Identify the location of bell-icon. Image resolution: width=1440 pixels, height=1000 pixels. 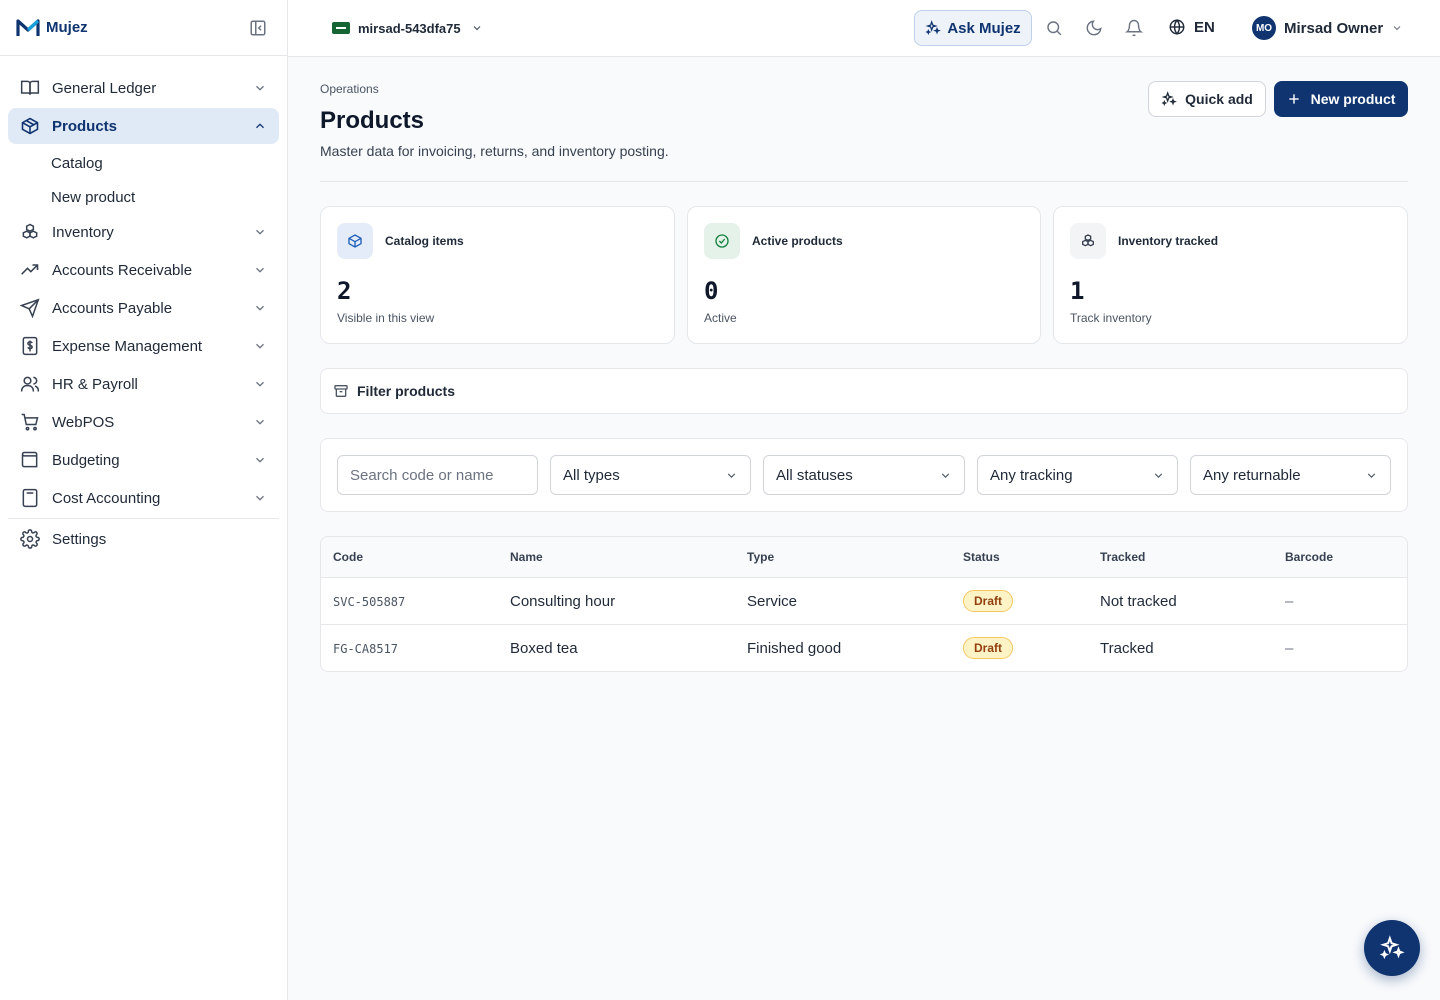
(1134, 28).